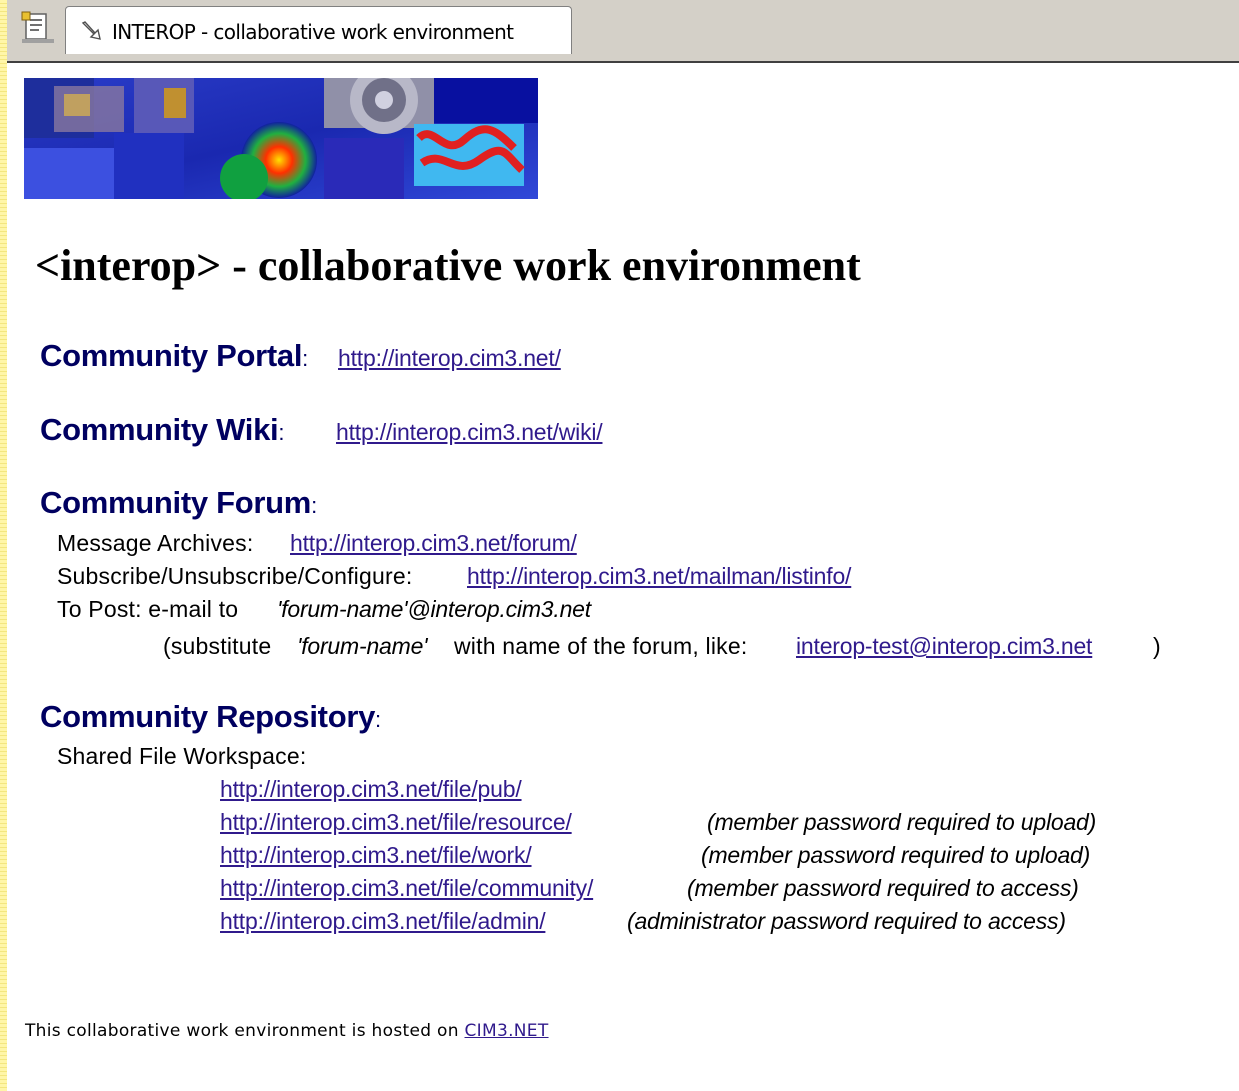 This screenshot has height=1091, width=1239. What do you see at coordinates (378, 719) in the screenshot?
I see `repository-colon: :` at bounding box center [378, 719].